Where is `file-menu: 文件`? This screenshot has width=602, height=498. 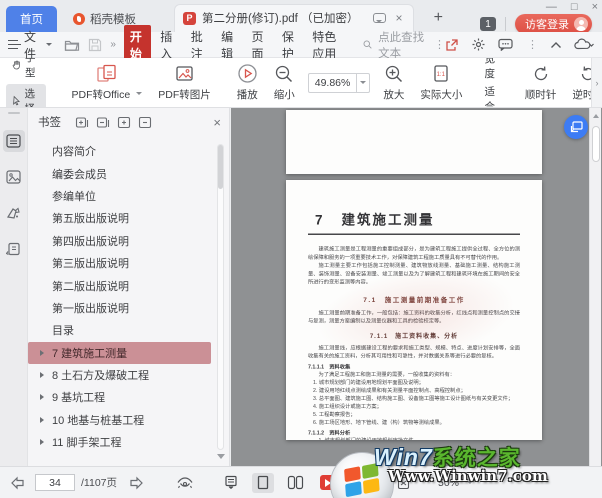 file-menu: 文件 is located at coordinates (33, 45).